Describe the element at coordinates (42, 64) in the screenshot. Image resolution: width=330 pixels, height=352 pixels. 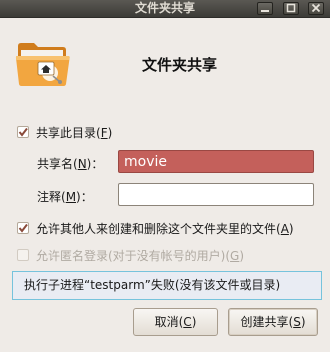
I see `folder-share-icon` at that location.